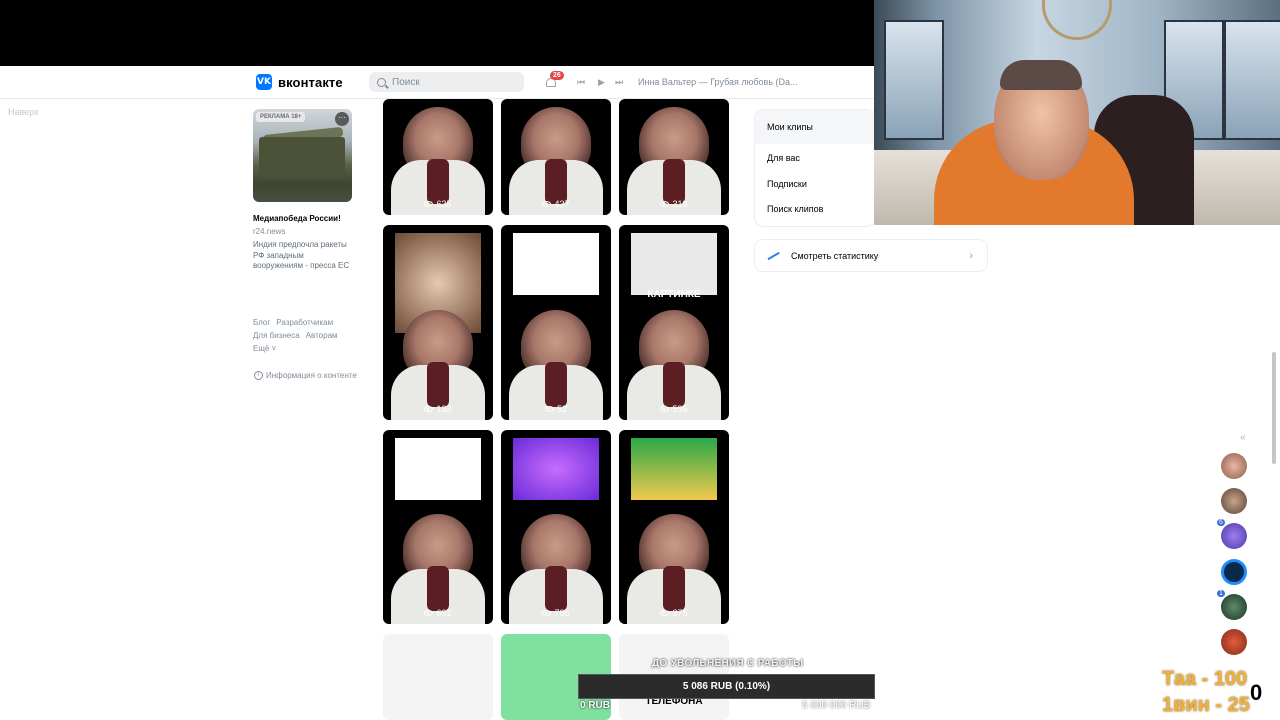 Image resolution: width=1280 pixels, height=720 pixels. What do you see at coordinates (1221, 593) in the screenshot?
I see `avatar-badge: 1` at bounding box center [1221, 593].